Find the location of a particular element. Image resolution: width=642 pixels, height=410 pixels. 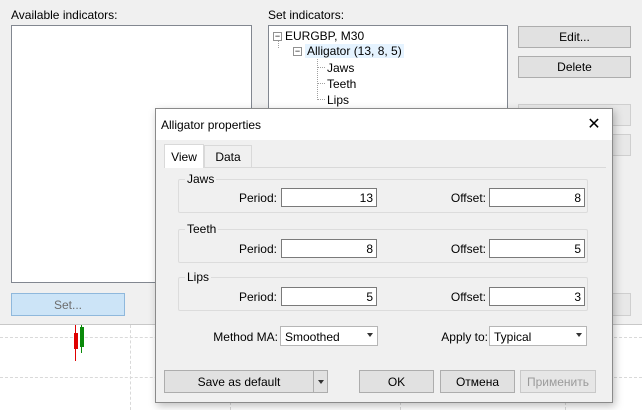

teeth-offset-input: 5 is located at coordinates (537, 248).